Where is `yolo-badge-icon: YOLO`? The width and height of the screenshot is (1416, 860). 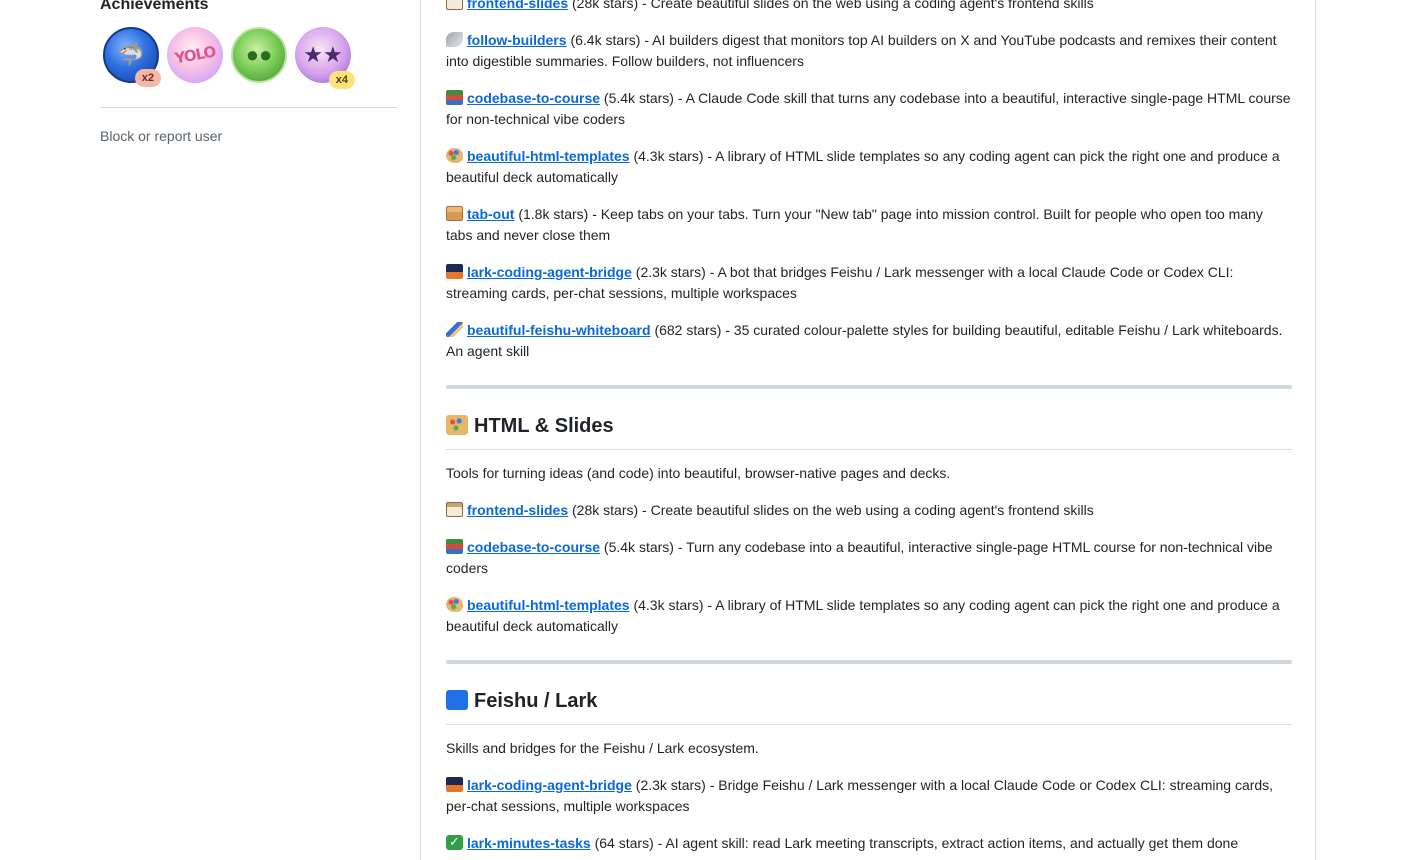
yolo-badge-icon: YOLO is located at coordinates (195, 55).